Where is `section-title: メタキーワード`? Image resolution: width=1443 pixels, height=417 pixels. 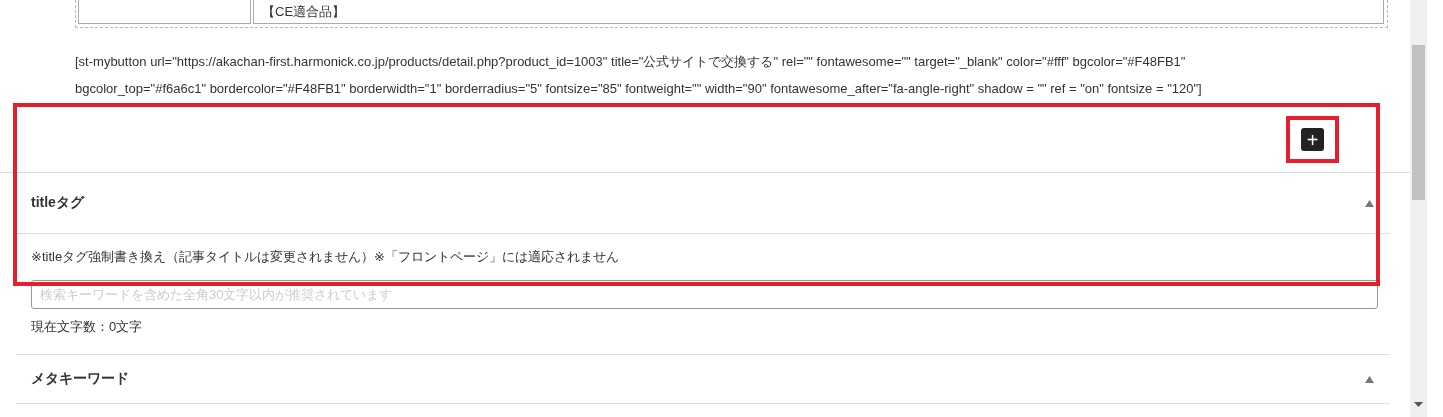 section-title: メタキーワード is located at coordinates (80, 379).